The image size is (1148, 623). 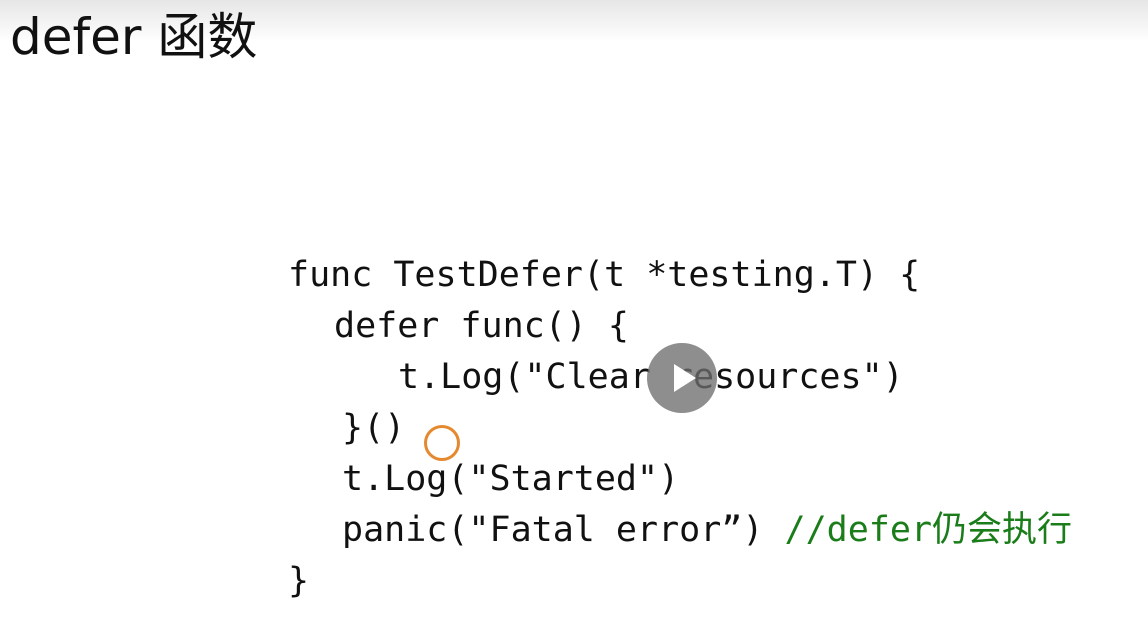 What do you see at coordinates (563, 530) in the screenshot?
I see `code-text: panic("Fatal error”)` at bounding box center [563, 530].